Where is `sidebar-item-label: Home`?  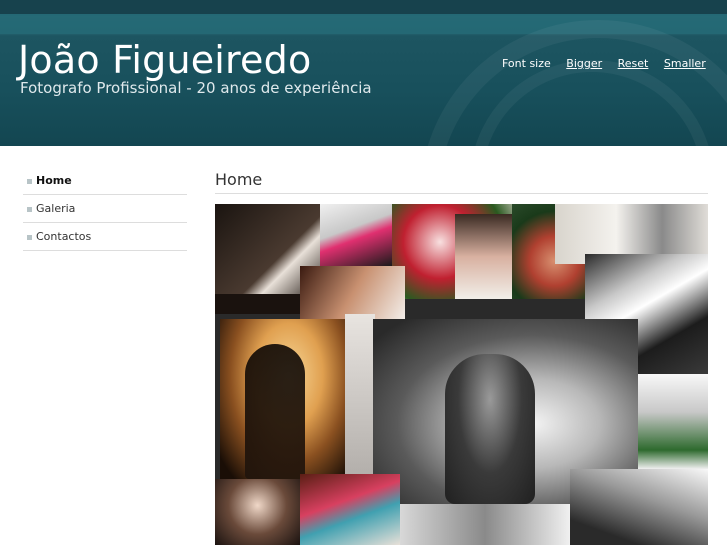 sidebar-item-label: Home is located at coordinates (54, 180).